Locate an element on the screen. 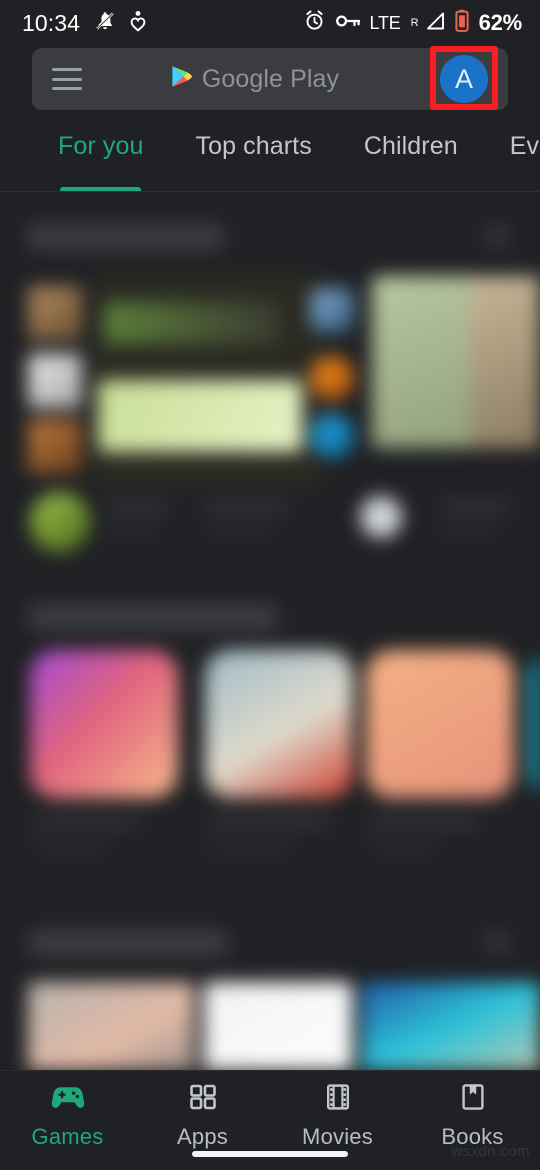  account-avatar-slot: A is located at coordinates (464, 78).